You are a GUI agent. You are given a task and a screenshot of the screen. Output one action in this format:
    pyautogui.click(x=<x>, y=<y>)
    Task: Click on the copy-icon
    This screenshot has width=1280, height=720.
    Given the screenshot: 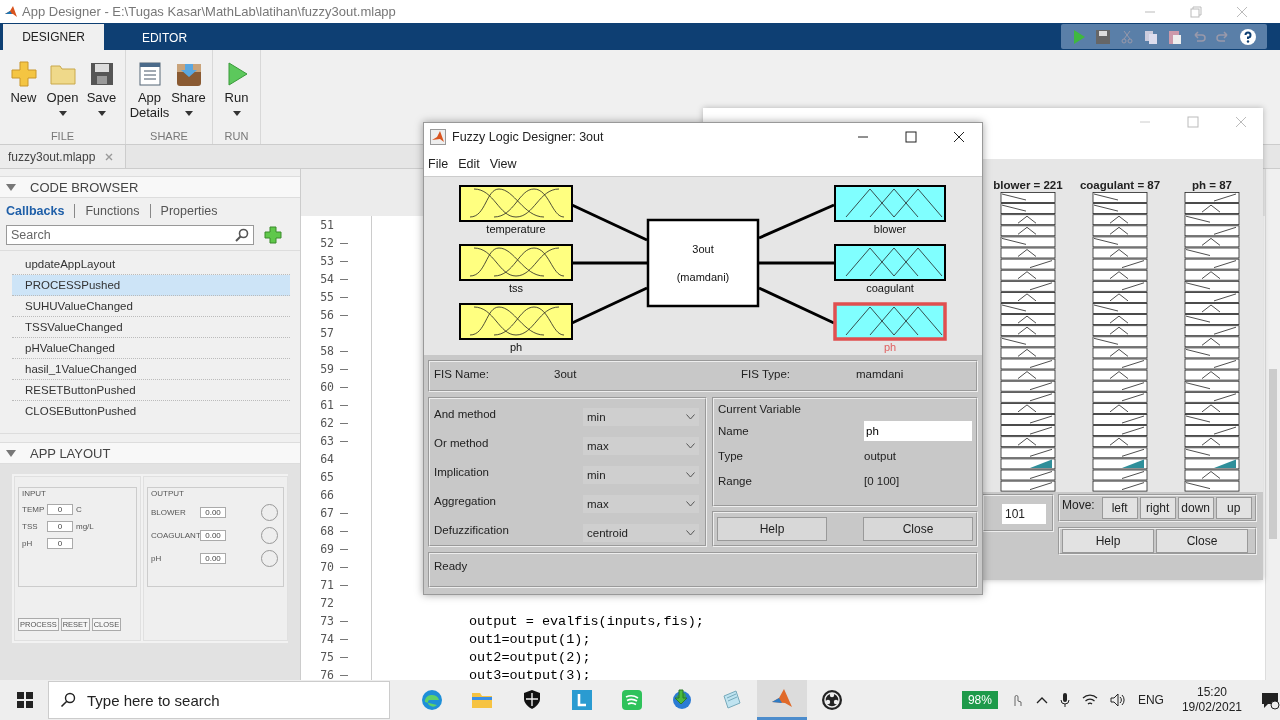 What is the action you would take?
    pyautogui.click(x=1151, y=36)
    